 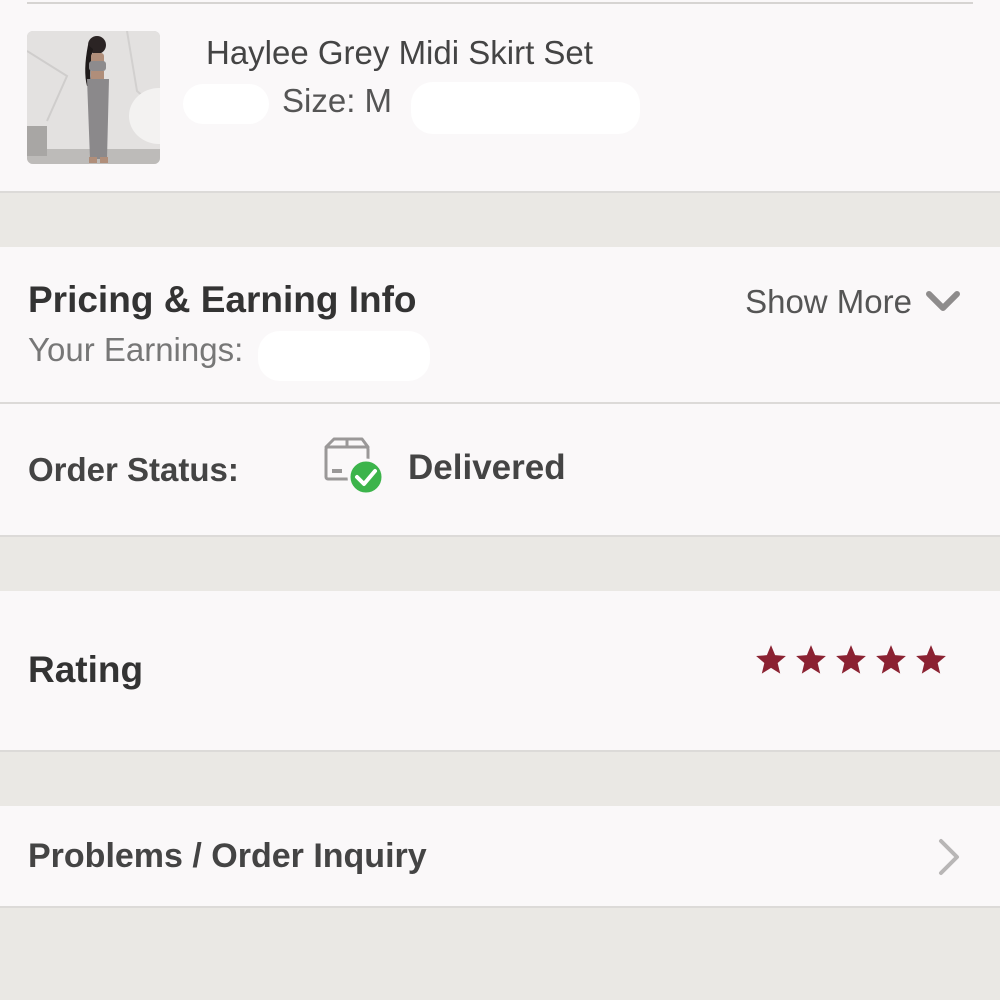 What do you see at coordinates (222, 299) in the screenshot?
I see `pricing-title: Pricing & Earning Info` at bounding box center [222, 299].